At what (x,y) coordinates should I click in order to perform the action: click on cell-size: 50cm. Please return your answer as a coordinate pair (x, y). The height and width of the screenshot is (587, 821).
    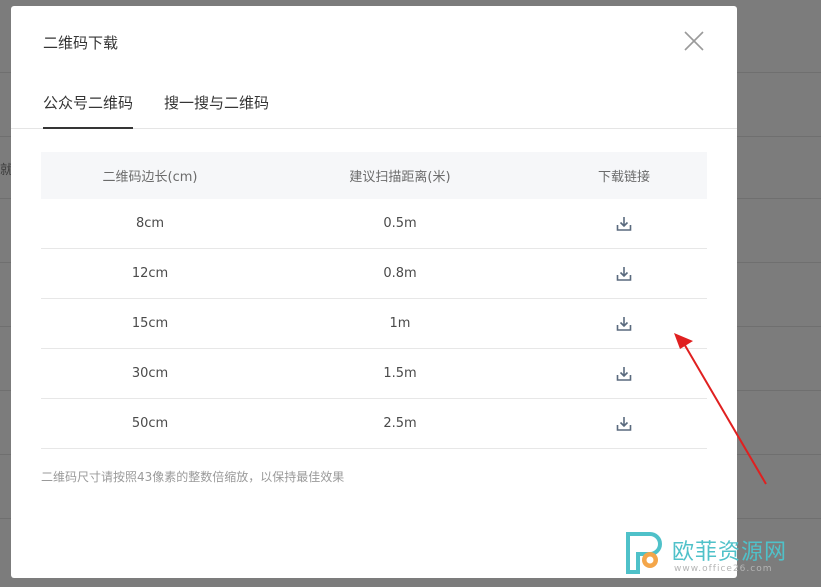
    Looking at the image, I should click on (150, 423).